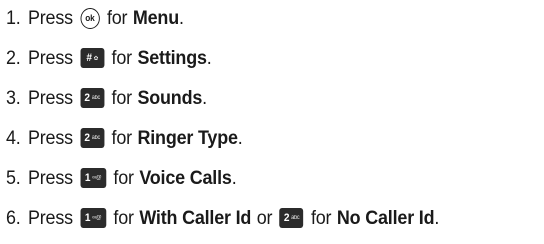 The width and height of the screenshot is (544, 244). I want to click on voice-calls-target: Voice Calls, so click(185, 177).